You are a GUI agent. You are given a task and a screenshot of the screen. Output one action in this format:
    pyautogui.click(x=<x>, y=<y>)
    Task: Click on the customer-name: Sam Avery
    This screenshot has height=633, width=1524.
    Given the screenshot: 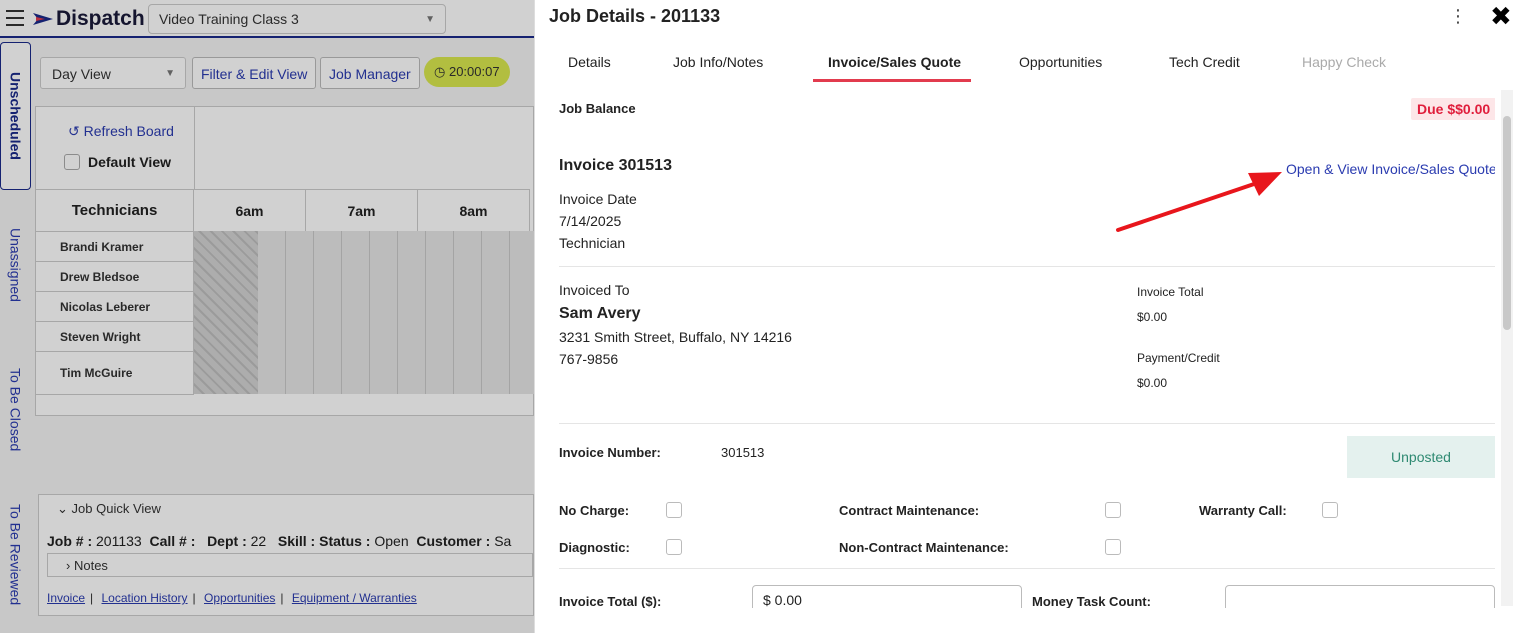 What is the action you would take?
    pyautogui.click(x=600, y=313)
    